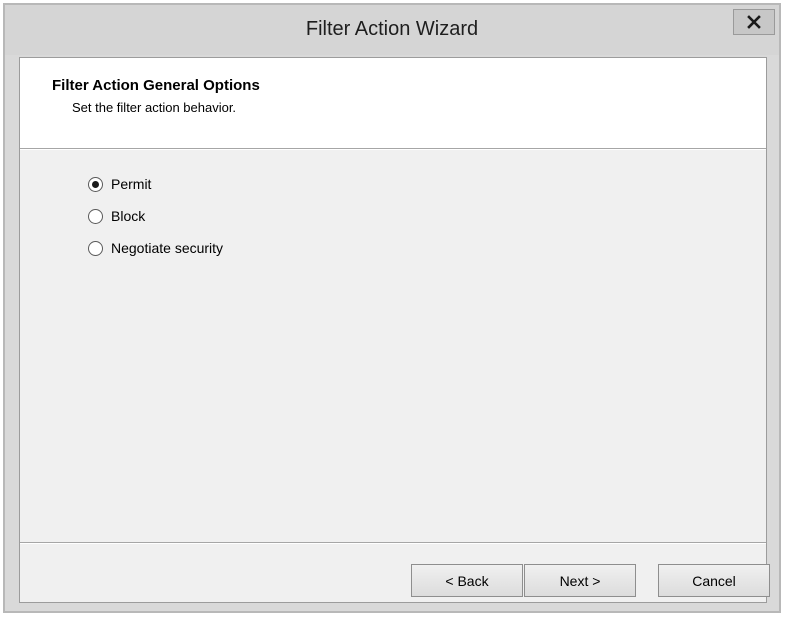 The width and height of the screenshot is (786, 617). I want to click on filter-action-options: Permit Block Negotiate security, so click(155, 216).